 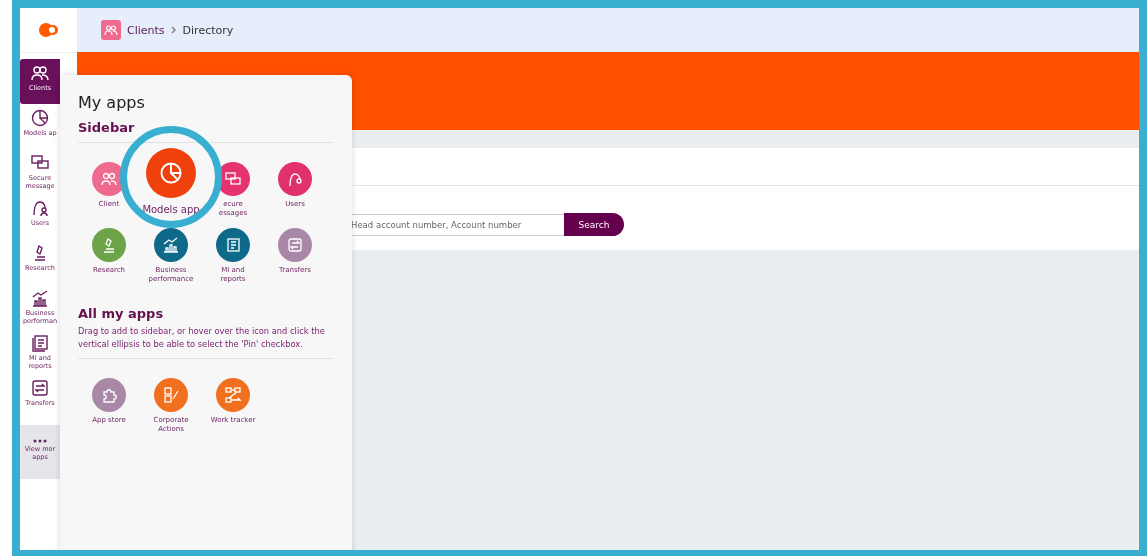 I want to click on swap-icon, so click(x=40, y=388).